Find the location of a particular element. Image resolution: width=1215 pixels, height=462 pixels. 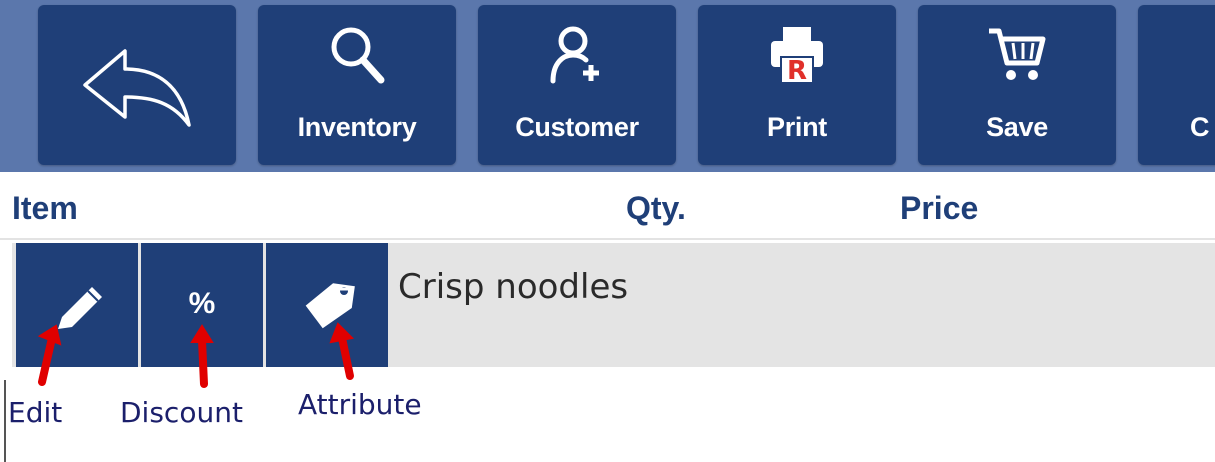

discount-button: % is located at coordinates (202, 305).